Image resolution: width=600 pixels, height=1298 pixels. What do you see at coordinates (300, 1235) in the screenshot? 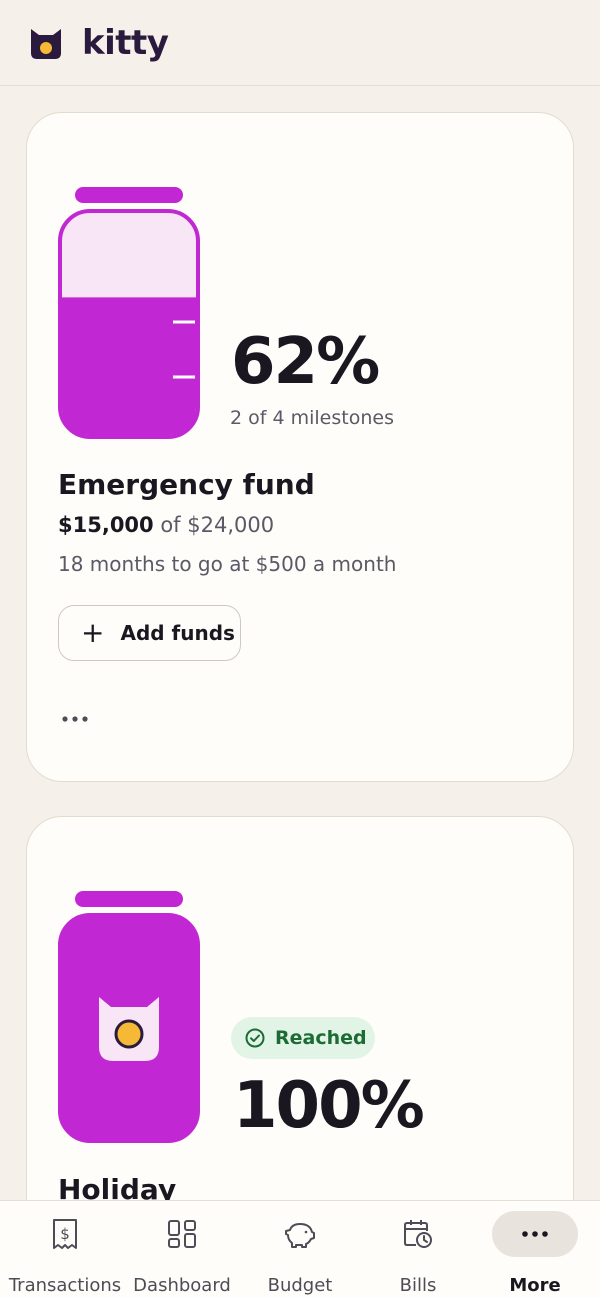
I see `piggy-bank-icon` at bounding box center [300, 1235].